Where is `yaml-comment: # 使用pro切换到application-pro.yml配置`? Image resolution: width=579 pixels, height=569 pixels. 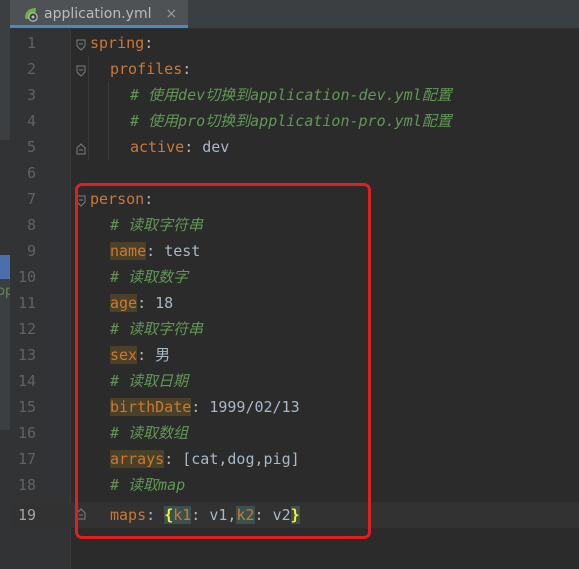
yaml-comment: # 使用pro切换到application-pro.yml配置 is located at coordinates (291, 121).